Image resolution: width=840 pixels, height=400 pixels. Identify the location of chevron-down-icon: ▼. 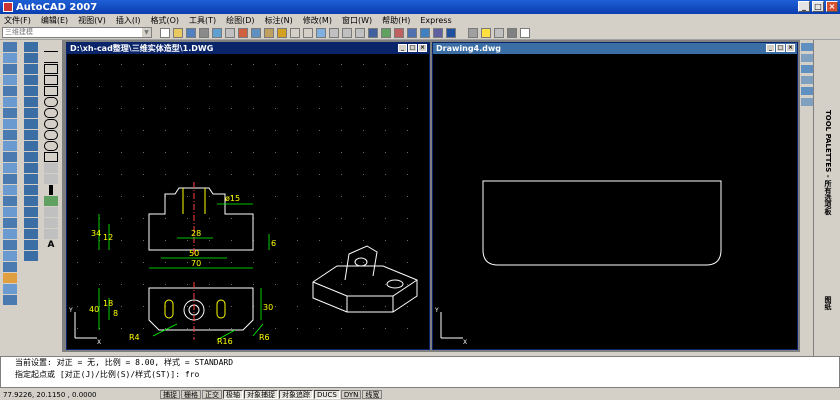
(146, 32).